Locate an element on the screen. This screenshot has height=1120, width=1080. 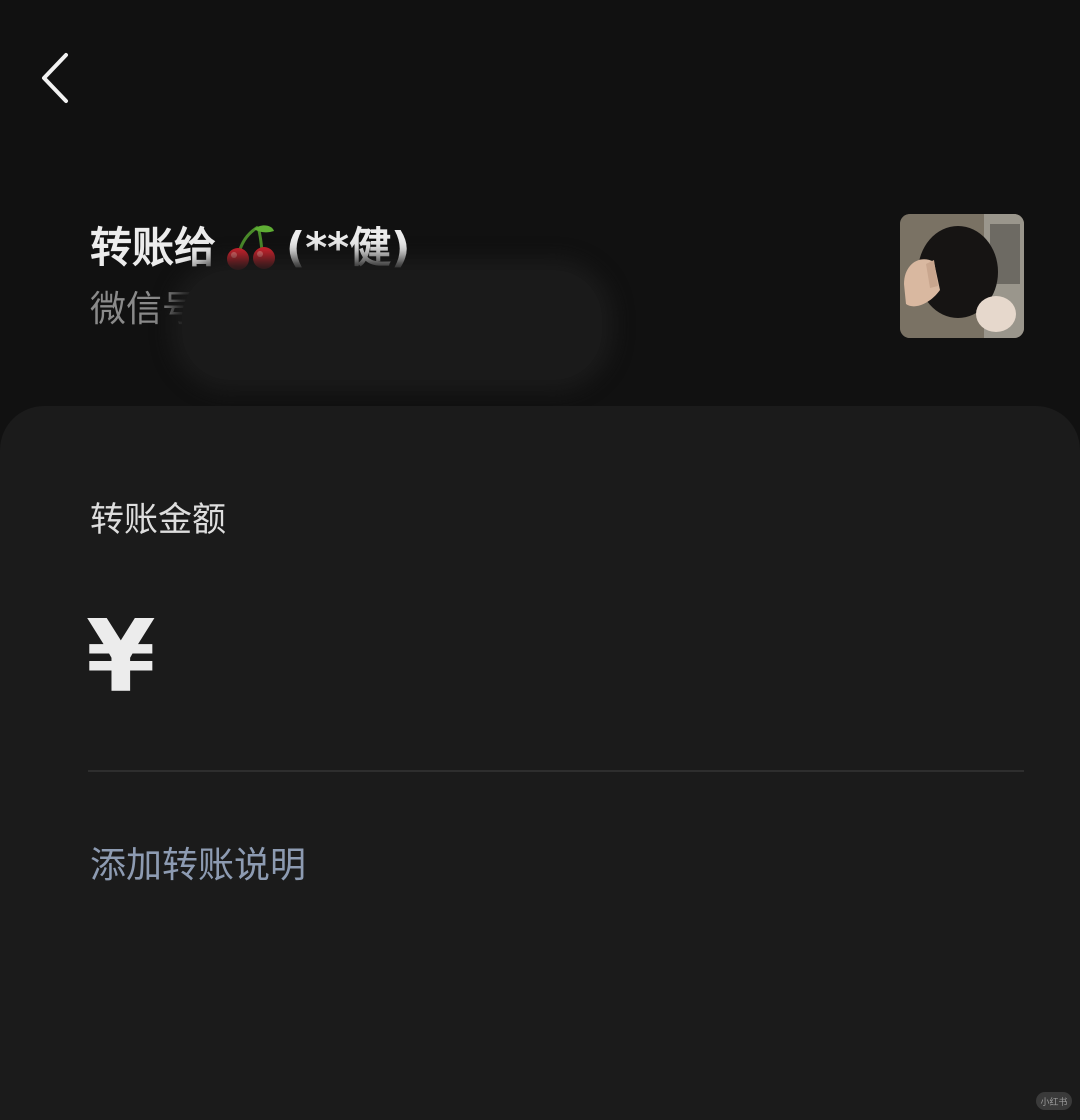
cherry-icon is located at coordinates (251, 247).